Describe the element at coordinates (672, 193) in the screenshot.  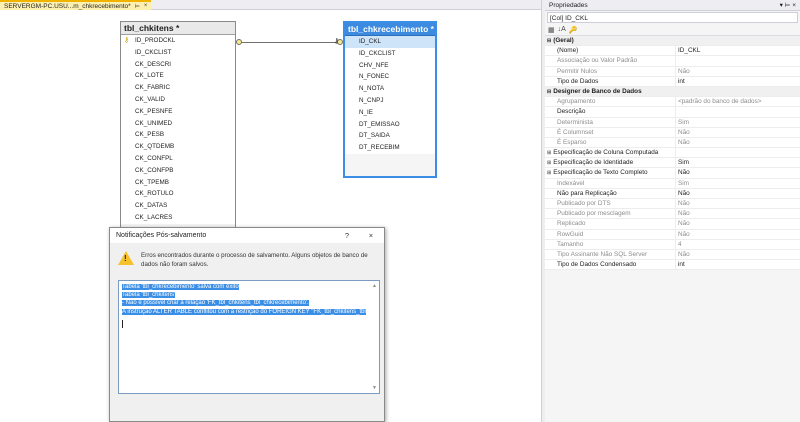
I see `property-row: Não para Replicação Não` at that location.